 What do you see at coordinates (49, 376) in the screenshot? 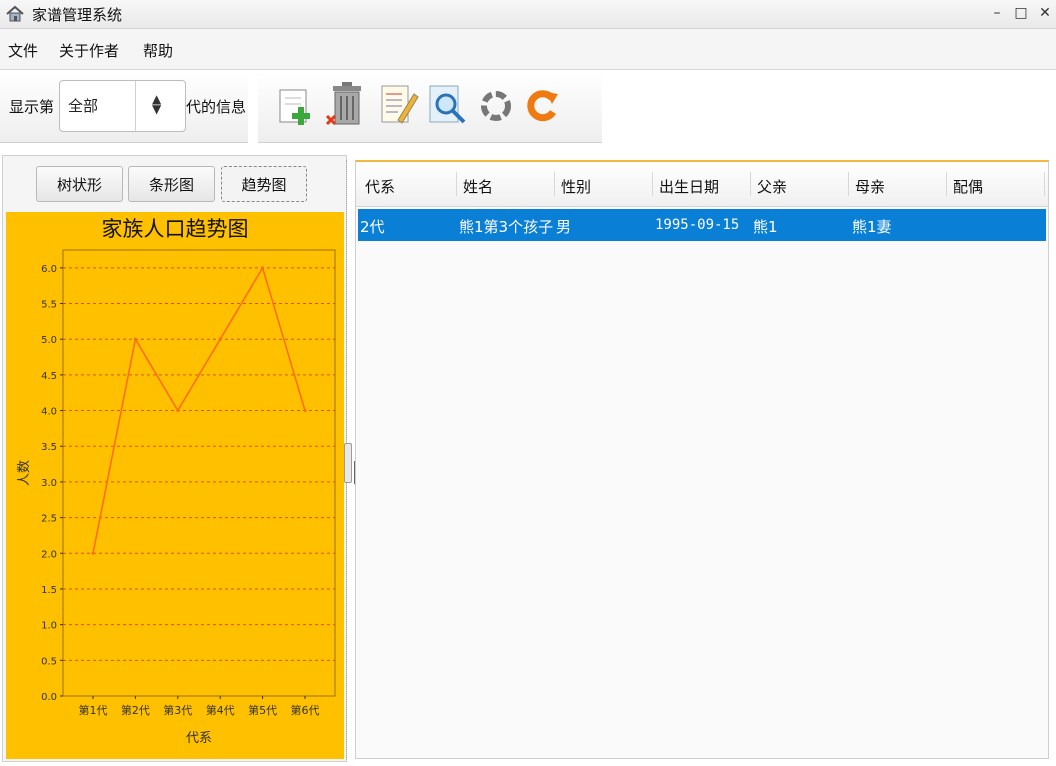
I see `y-tick-label: 4.5` at bounding box center [49, 376].